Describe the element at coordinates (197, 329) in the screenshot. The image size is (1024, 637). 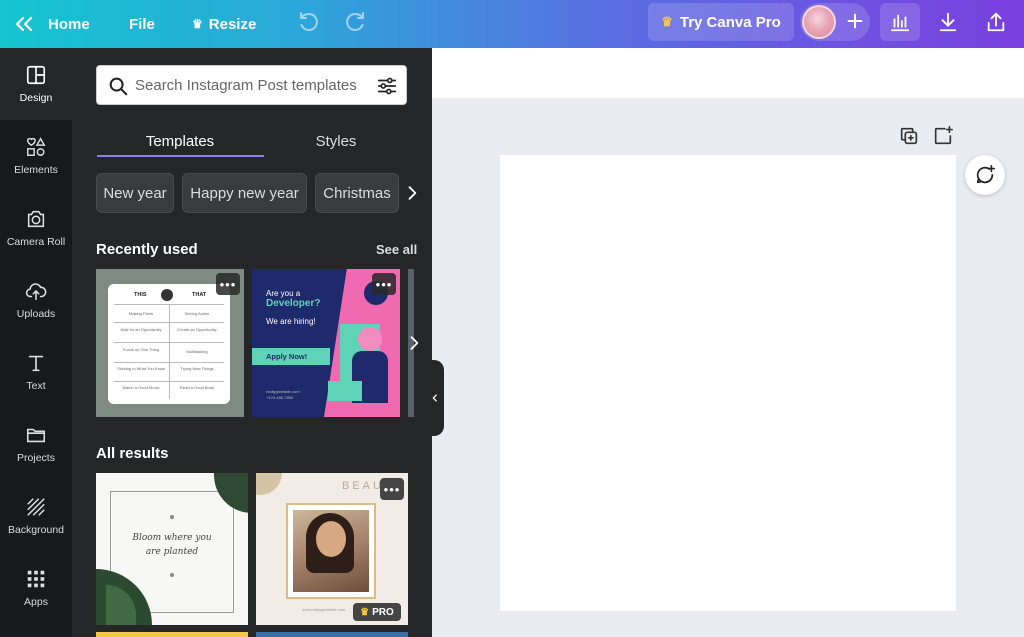
I see `table-cell: Create an Opportunity` at that location.